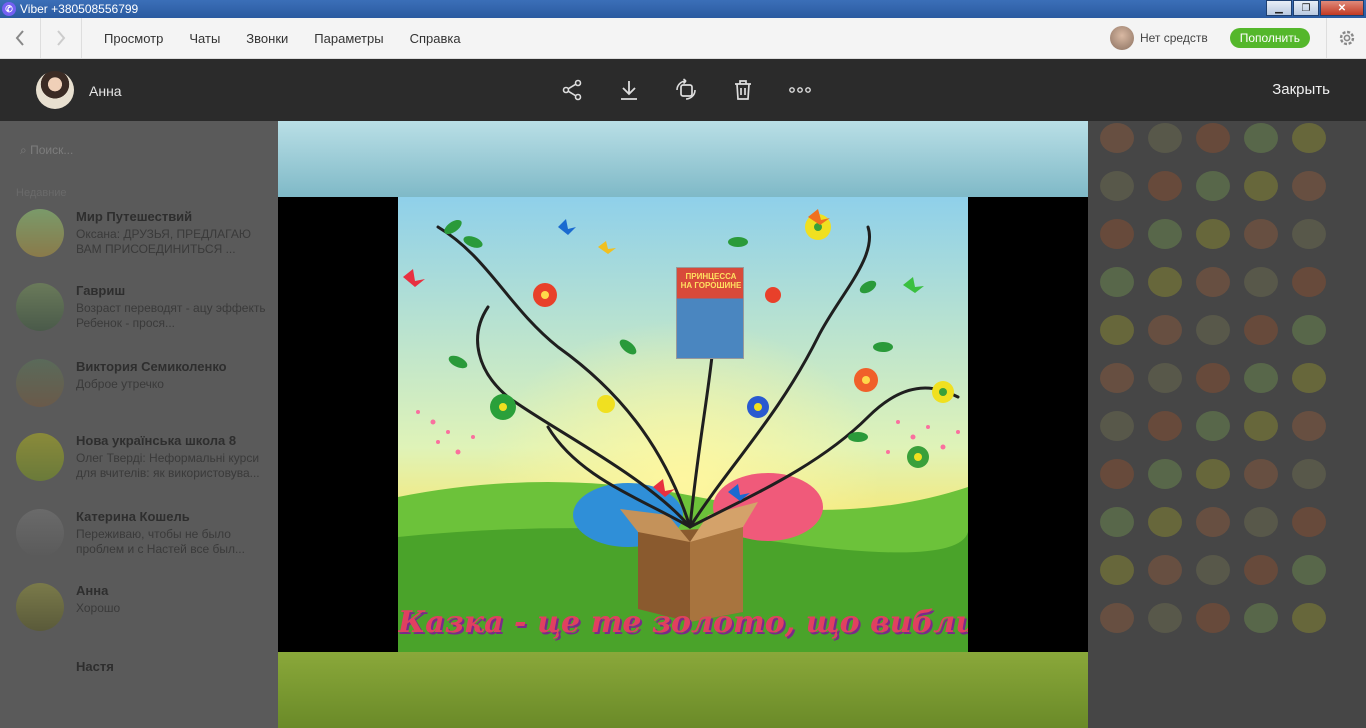 Image resolution: width=1366 pixels, height=728 pixels. Describe the element at coordinates (267, 38) in the screenshot. I see `menu-calls: Звонки` at that location.